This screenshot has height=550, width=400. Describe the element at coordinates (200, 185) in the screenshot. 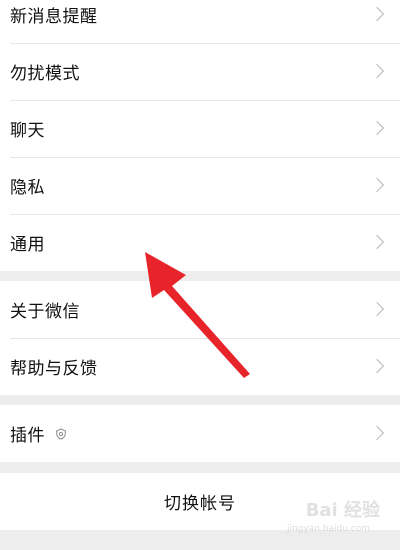

I see `settings-item-privacy: 隐私` at that location.